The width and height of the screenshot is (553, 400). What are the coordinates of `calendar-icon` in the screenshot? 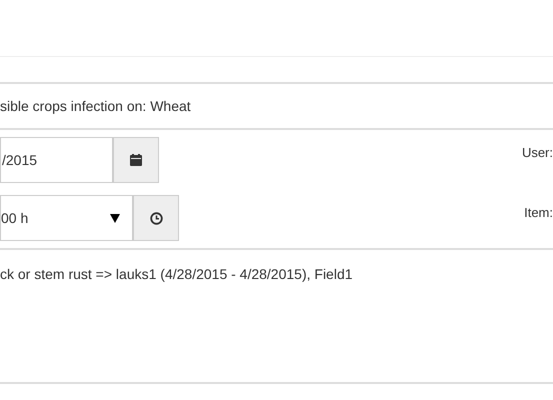 It's located at (136, 160).